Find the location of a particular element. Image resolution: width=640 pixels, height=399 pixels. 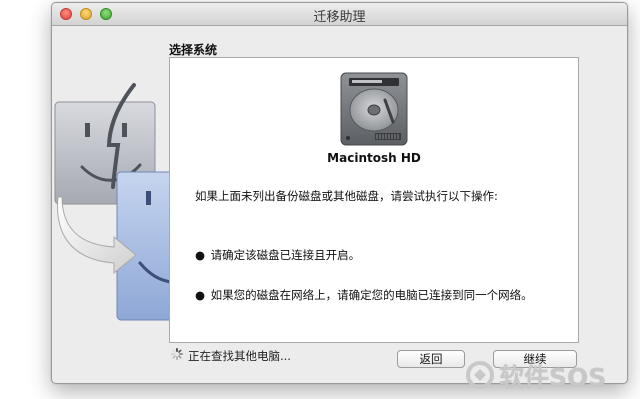

window-title: 迁移助理 is located at coordinates (339, 17).